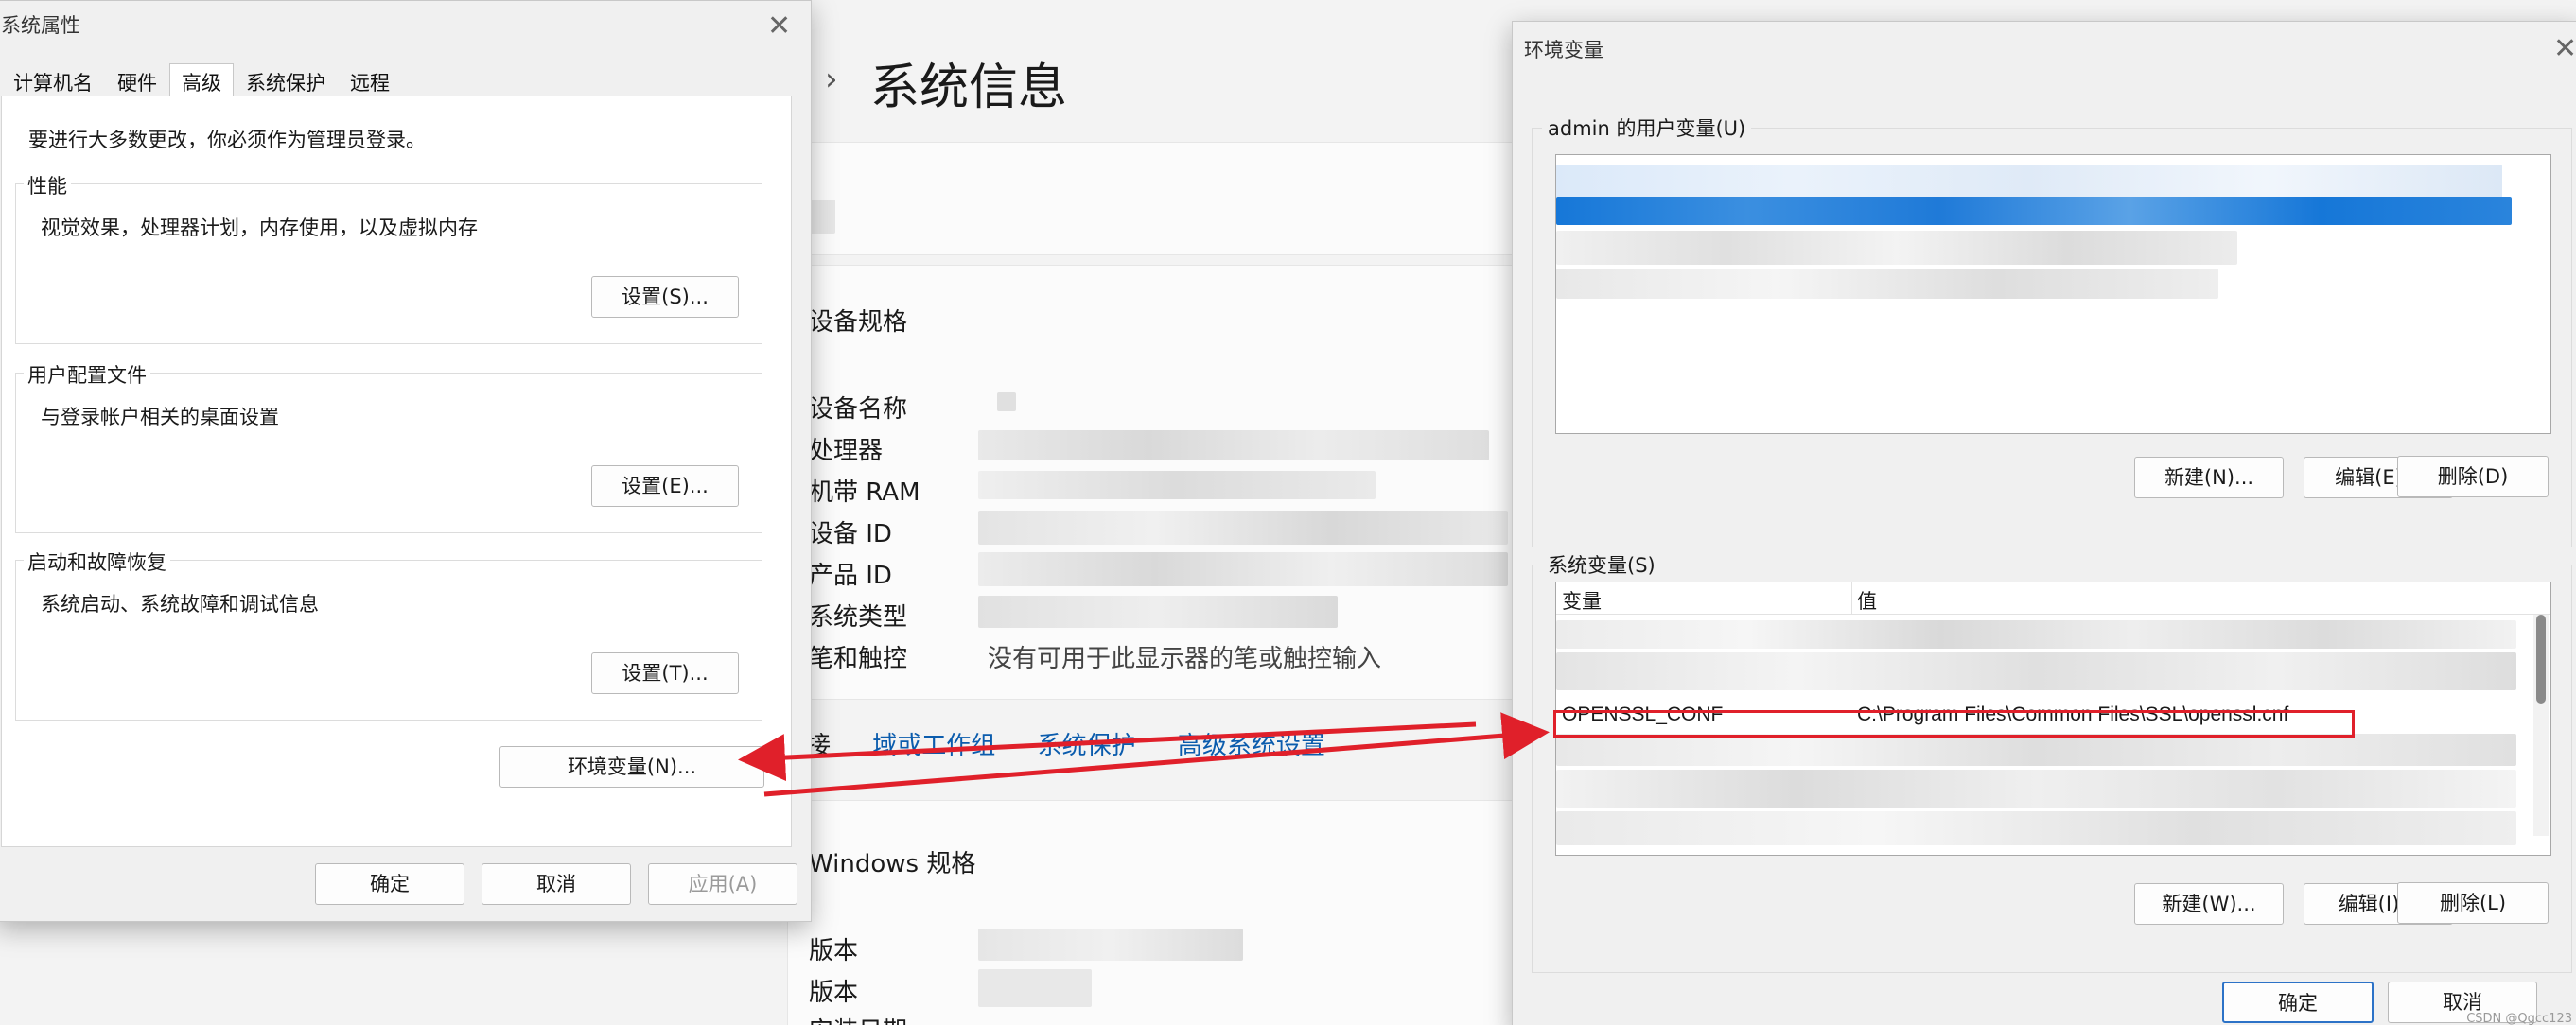  I want to click on annotation-arrows, so click(1144, 755).